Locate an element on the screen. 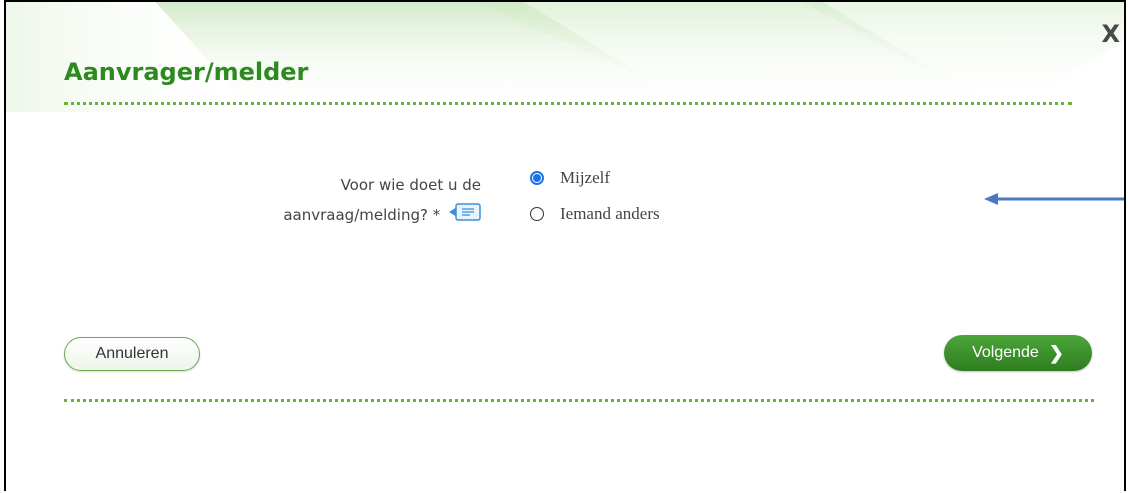  annotation-arrow-icon is located at coordinates (1054, 199).